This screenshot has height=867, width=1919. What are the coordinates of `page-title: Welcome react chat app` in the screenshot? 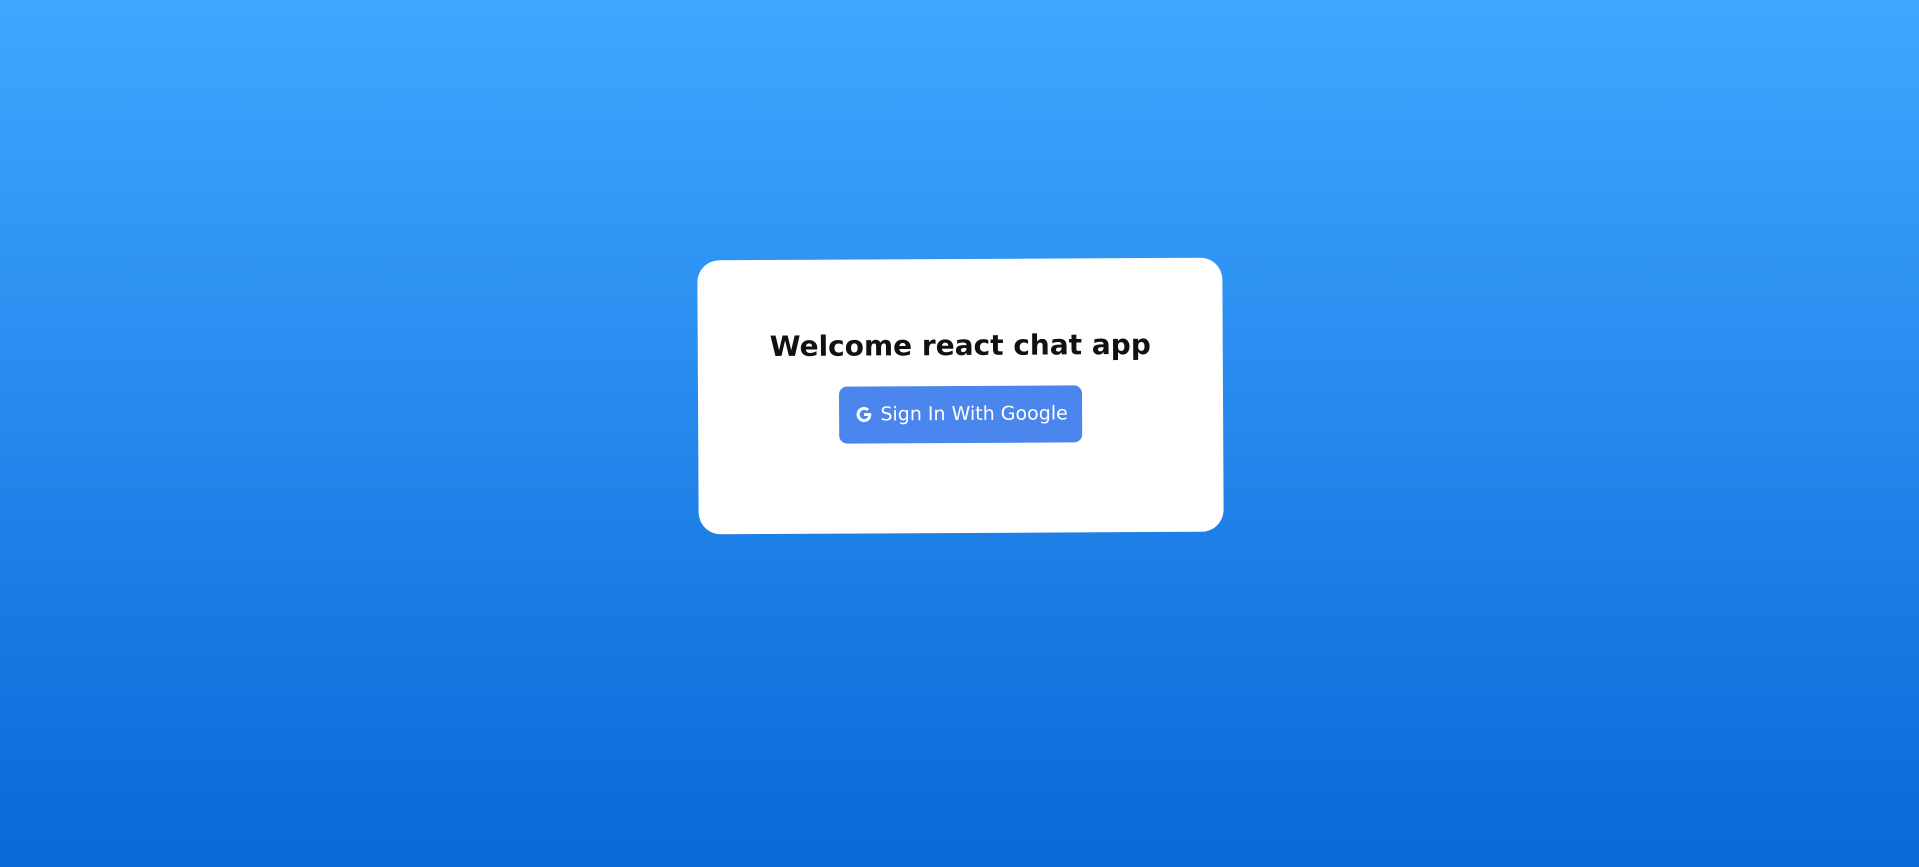 It's located at (960, 345).